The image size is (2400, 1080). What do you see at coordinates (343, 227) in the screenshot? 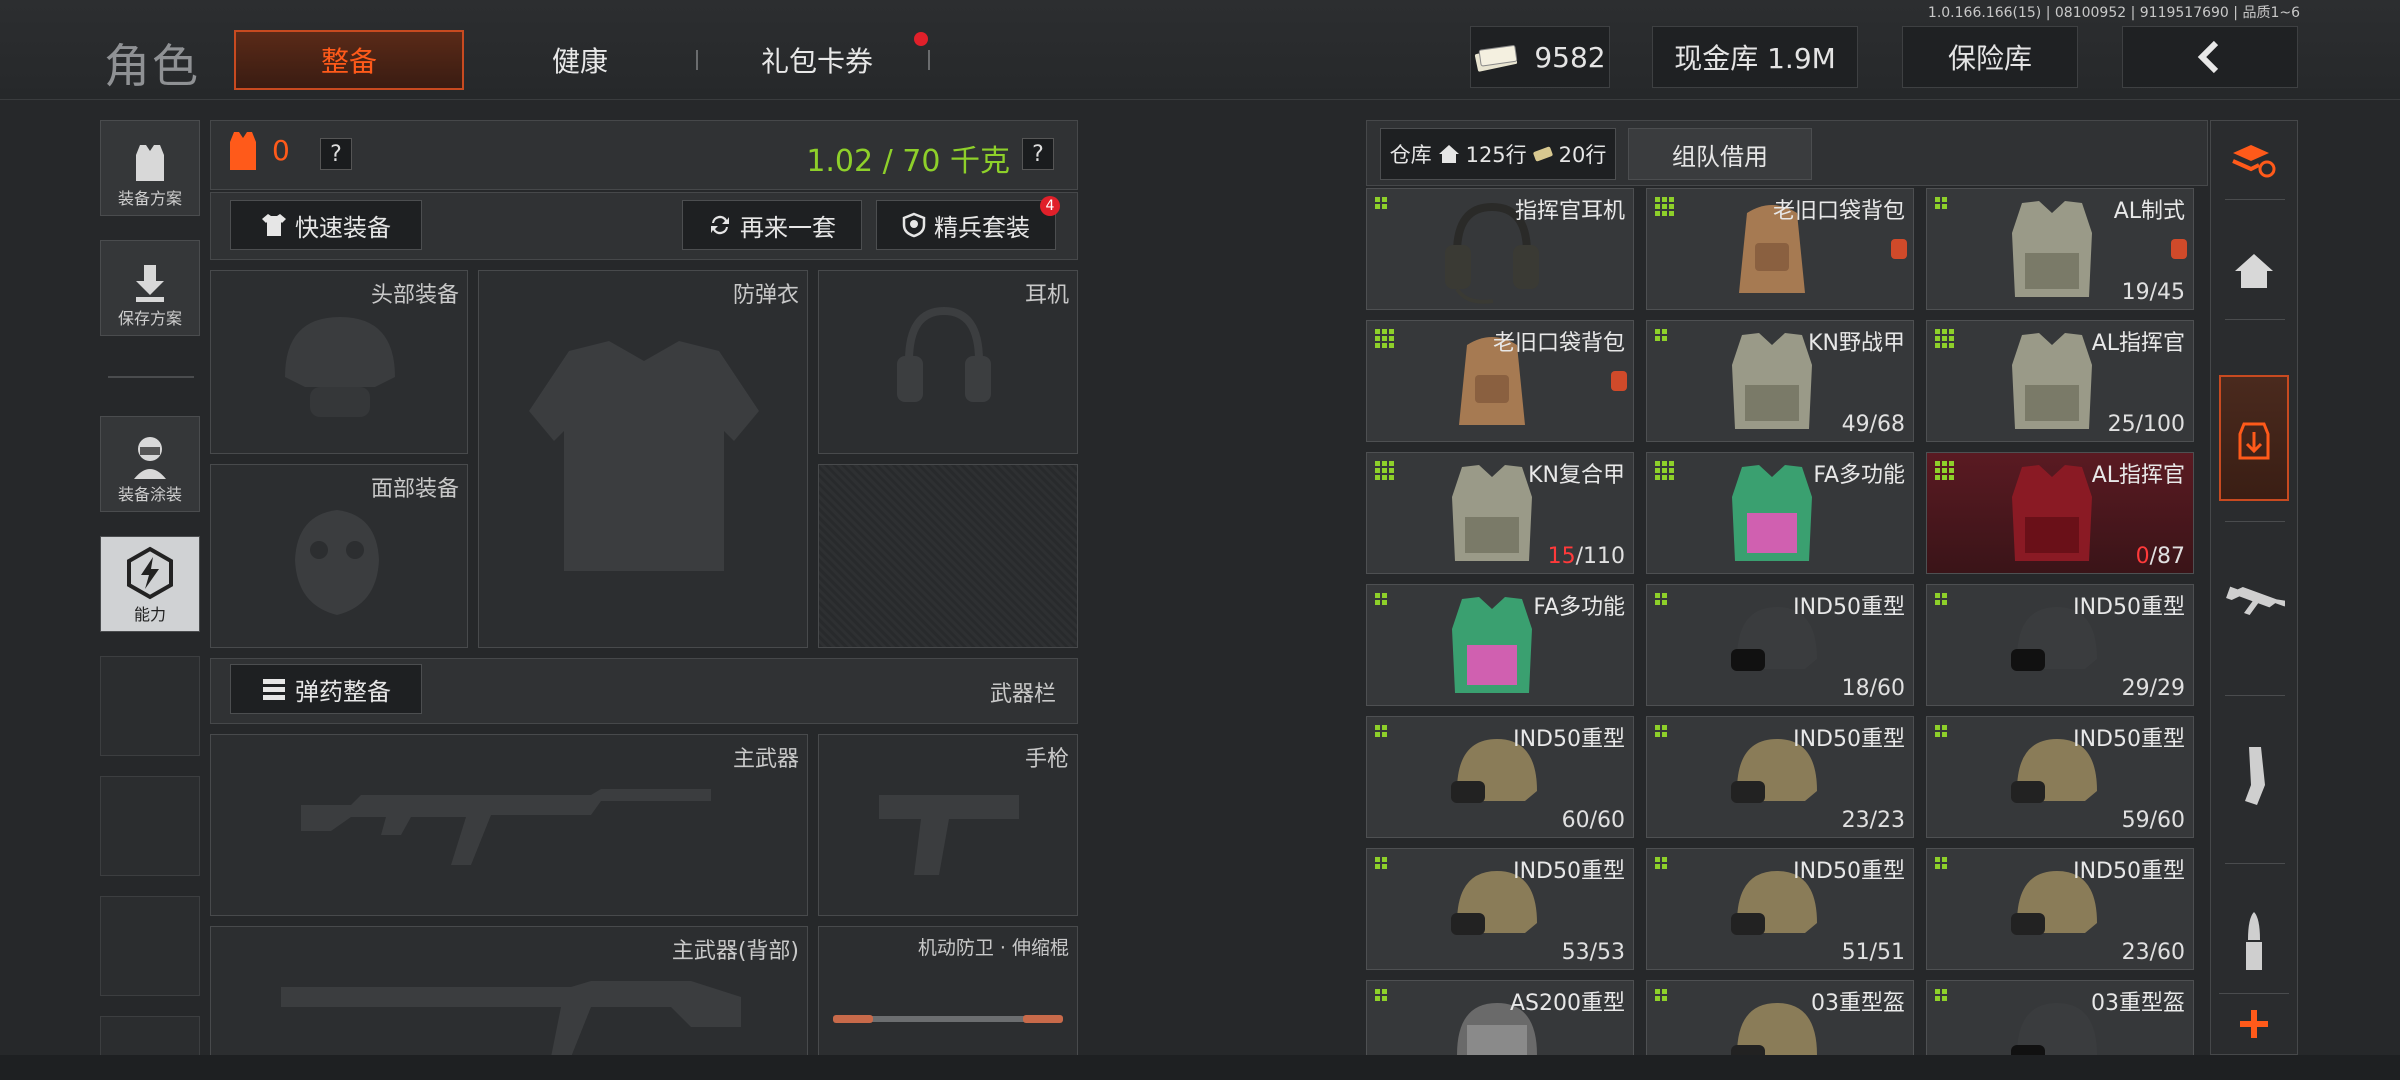
I see `quick-equip-label: 快速装备` at bounding box center [343, 227].